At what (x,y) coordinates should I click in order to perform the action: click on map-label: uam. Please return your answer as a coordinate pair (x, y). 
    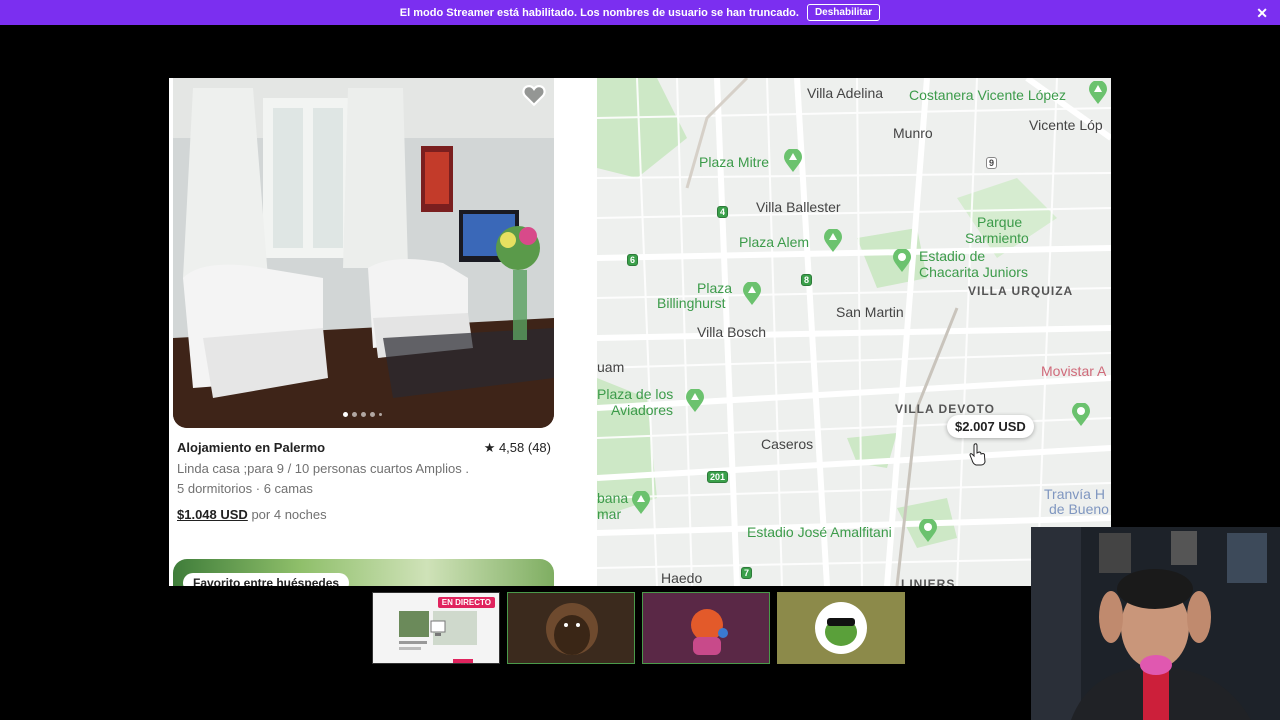
    Looking at the image, I should click on (611, 367).